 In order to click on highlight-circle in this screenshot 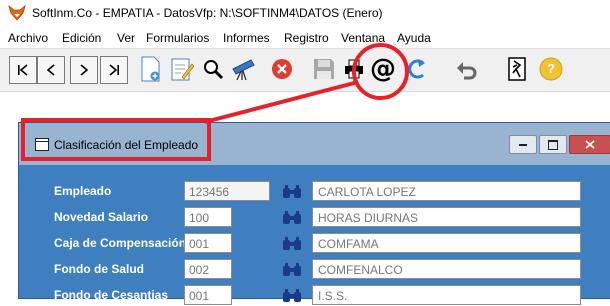, I will do `click(380, 71)`.